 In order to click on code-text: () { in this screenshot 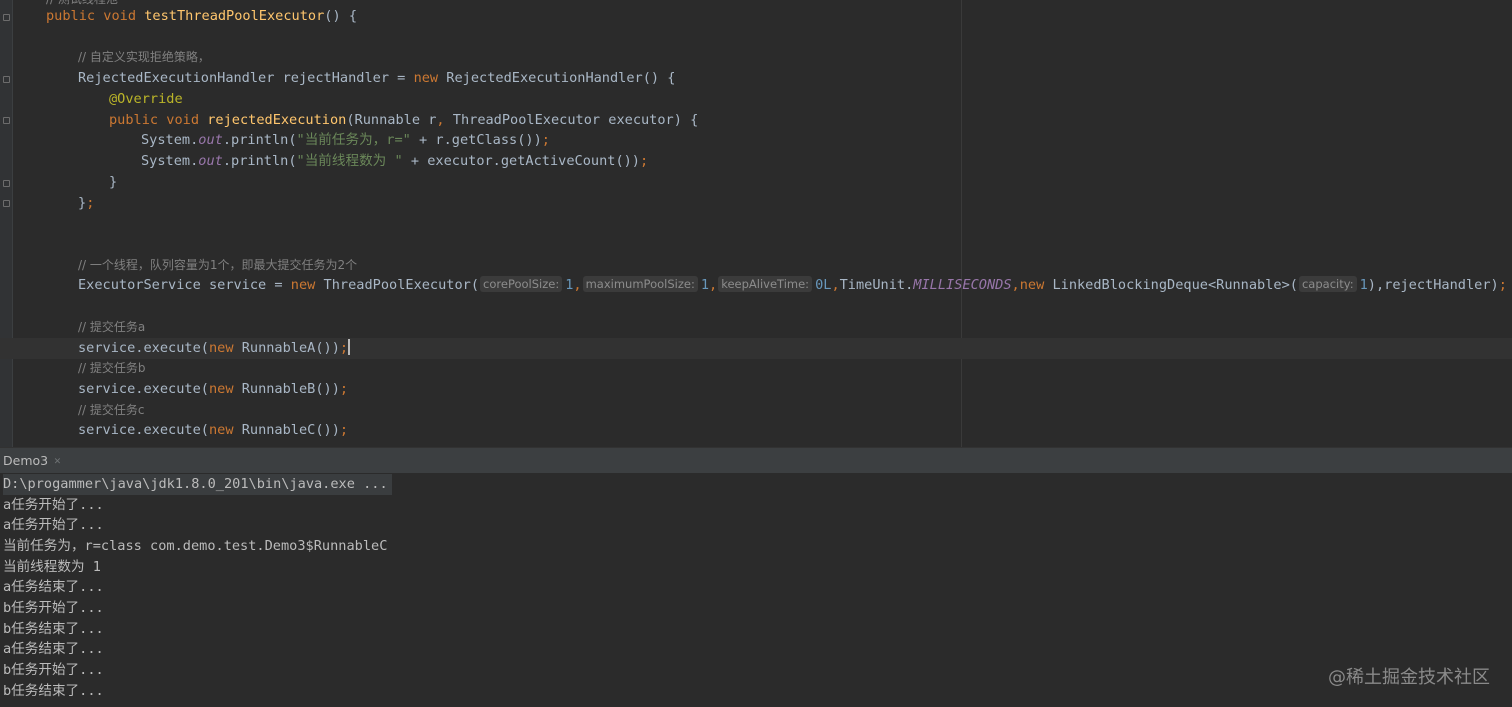, I will do `click(341, 16)`.